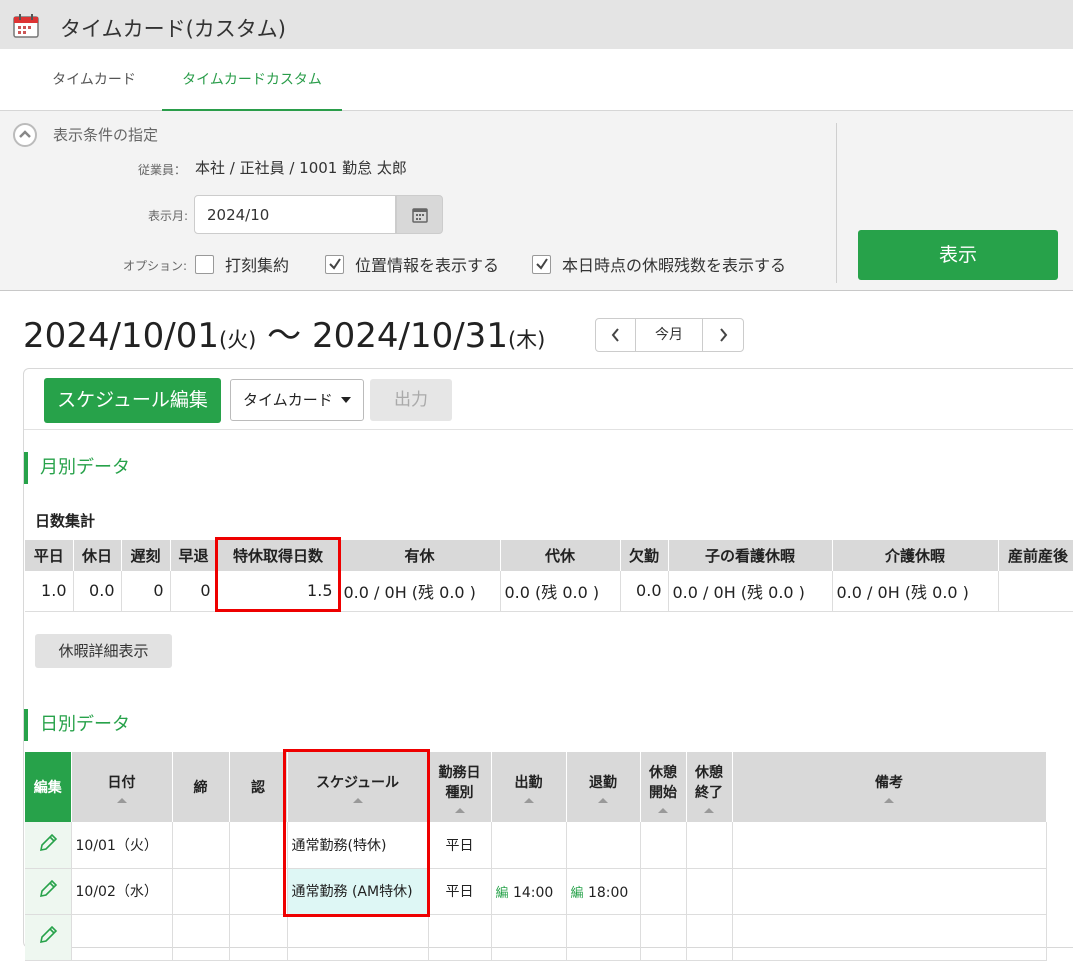  I want to click on leave-detail-button: 休暇詳細表示, so click(103, 651).